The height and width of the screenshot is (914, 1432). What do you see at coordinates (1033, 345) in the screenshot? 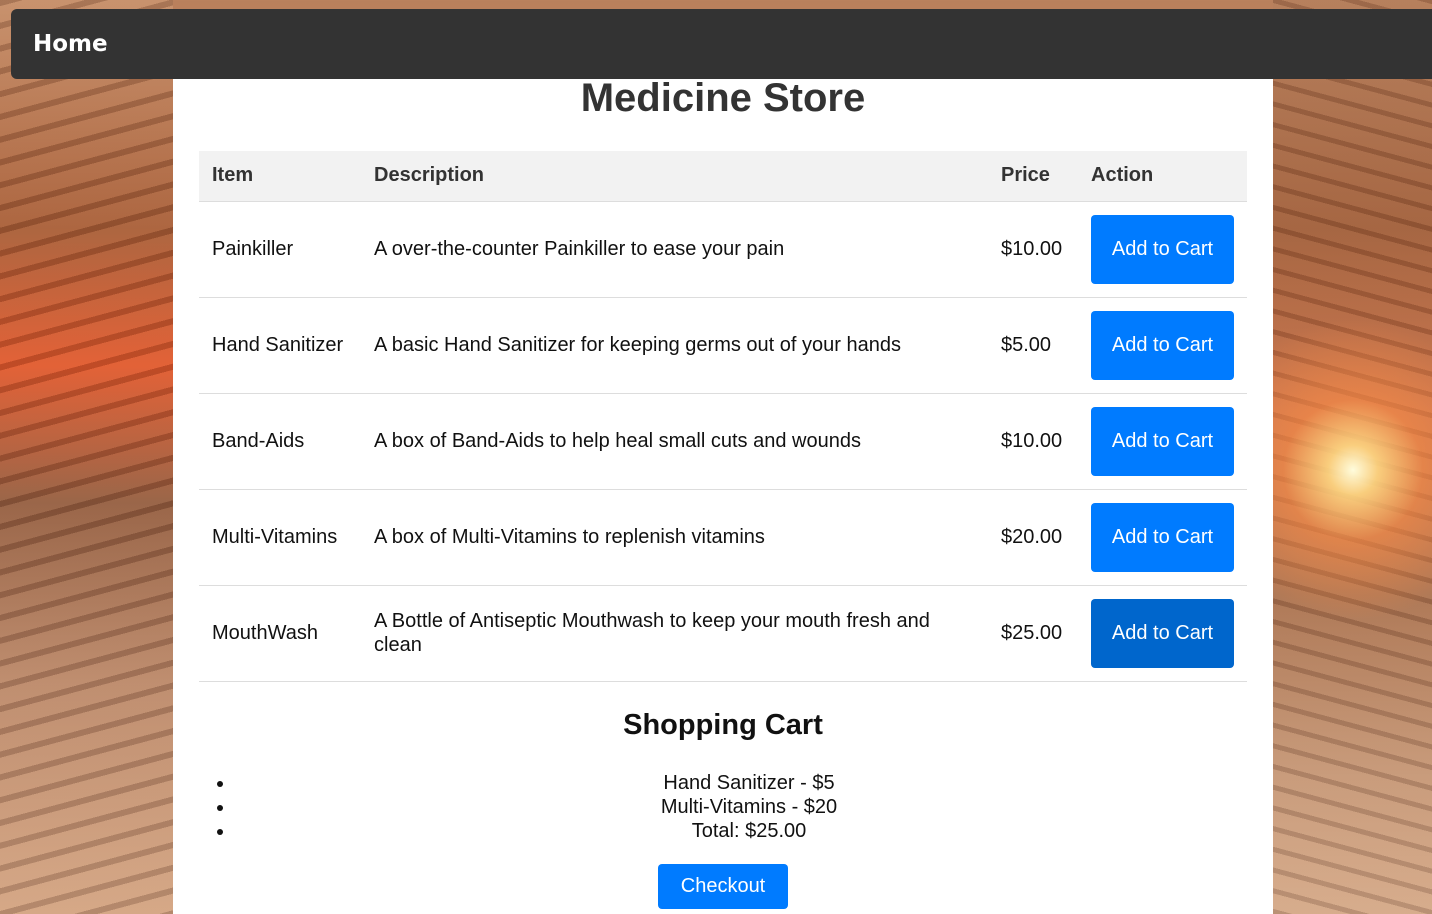
I see `item-price: $5.00` at bounding box center [1033, 345].